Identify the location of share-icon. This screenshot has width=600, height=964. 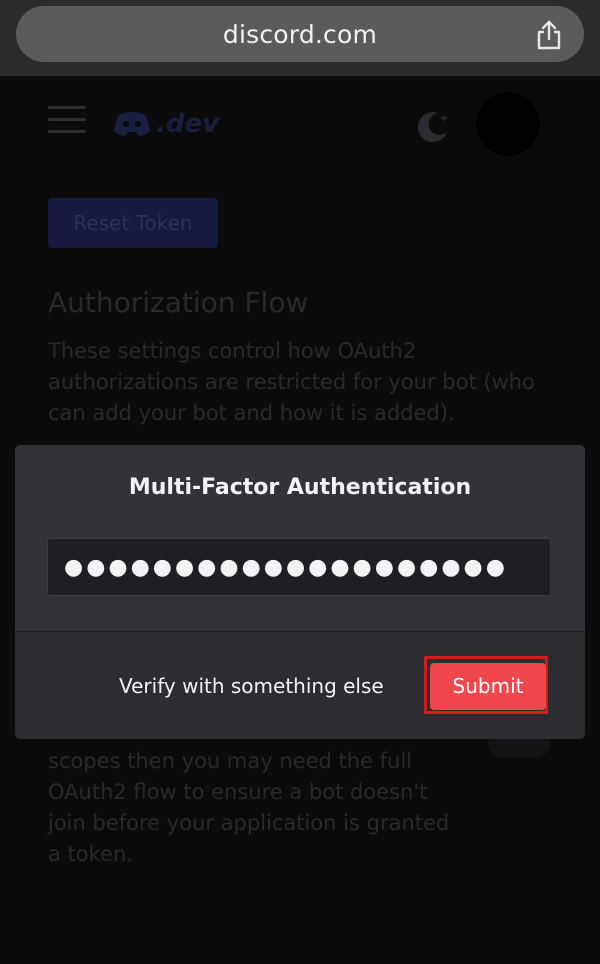
(549, 35).